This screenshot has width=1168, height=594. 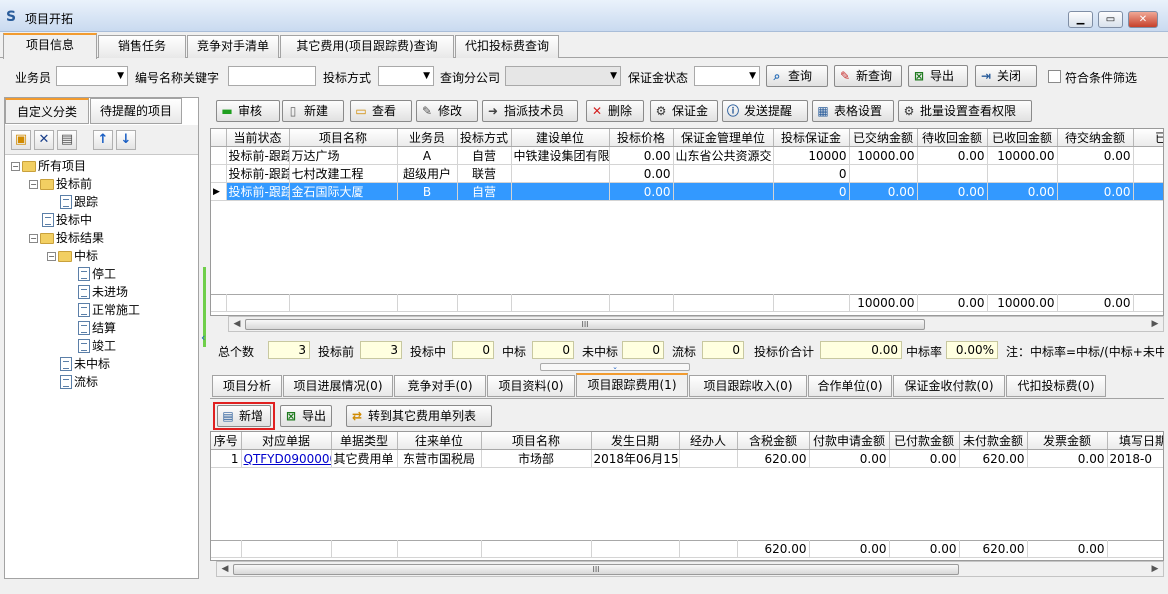 What do you see at coordinates (338, 386) in the screenshot?
I see `tab-progress: 项目进展情况(0)` at bounding box center [338, 386].